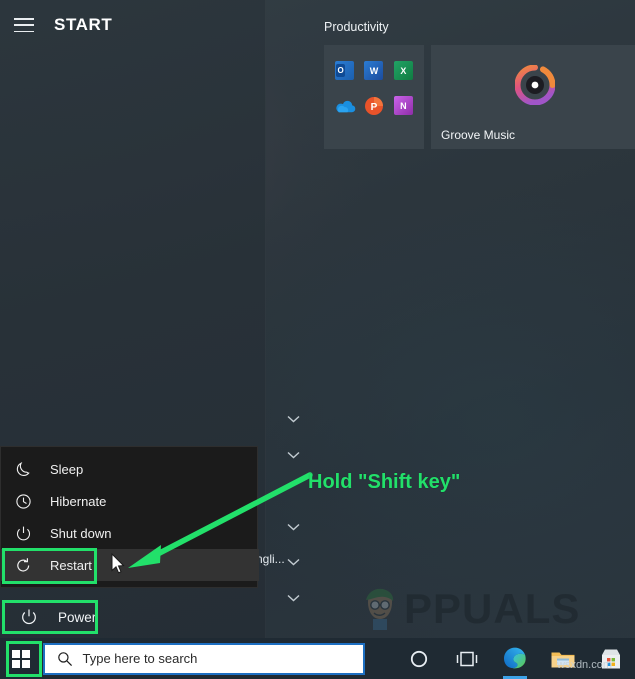  I want to click on groove-music-icon-wrapper, so click(533, 85).